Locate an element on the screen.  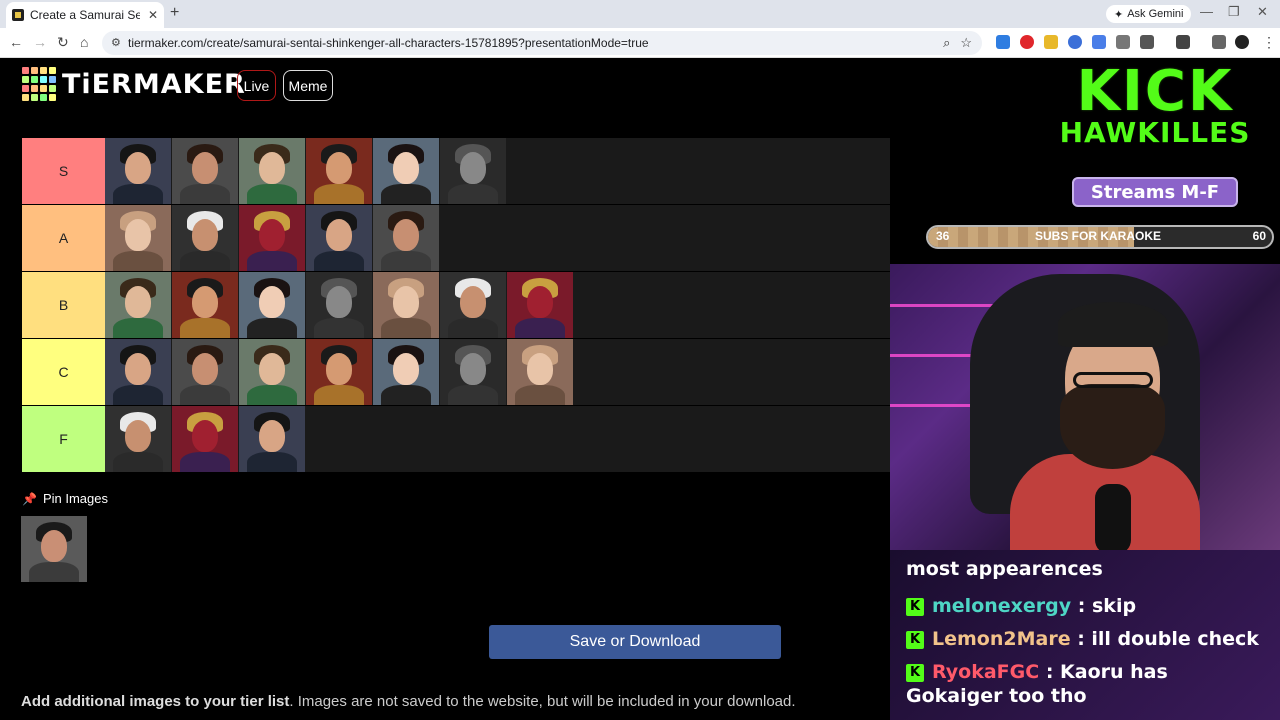
pin-images-toggle: 📌 Pin Images is located at coordinates (65, 498).